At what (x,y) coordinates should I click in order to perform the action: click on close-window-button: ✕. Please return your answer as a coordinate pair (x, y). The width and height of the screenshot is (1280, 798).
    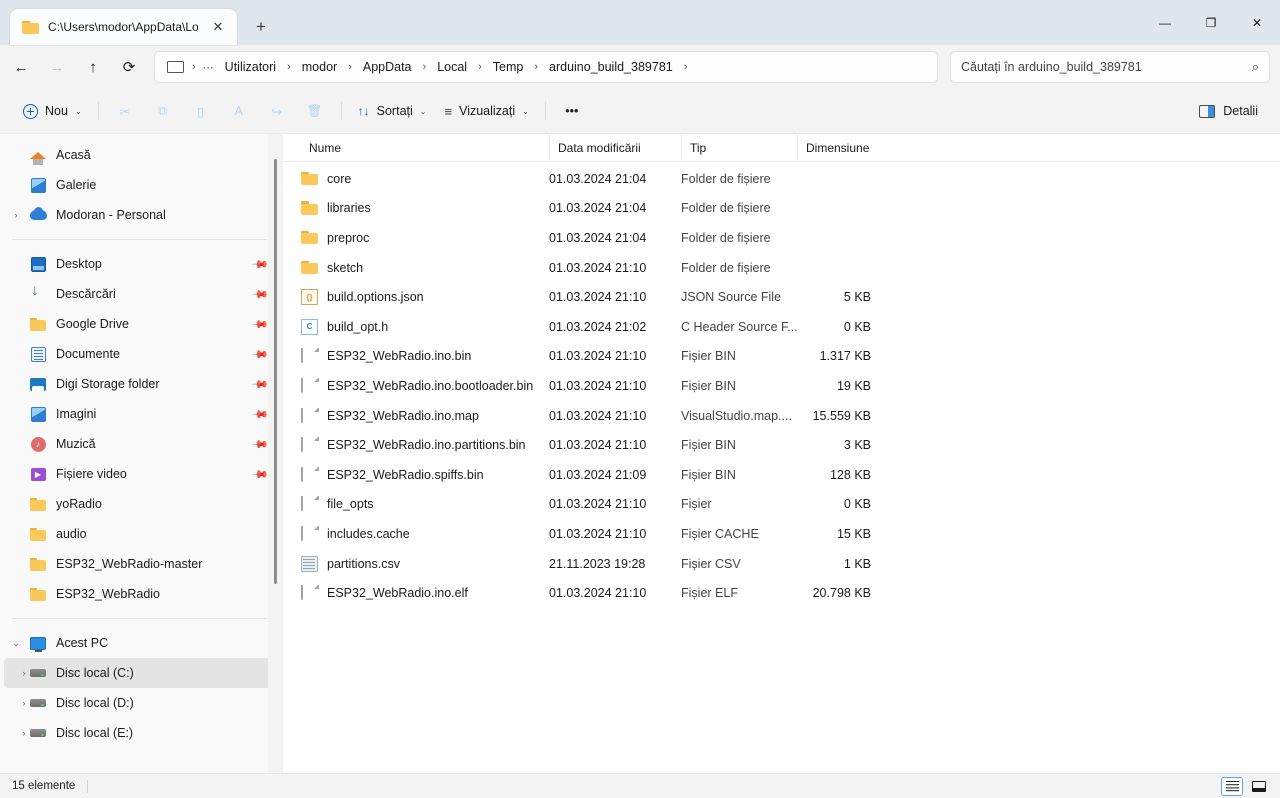
    Looking at the image, I should click on (1257, 22).